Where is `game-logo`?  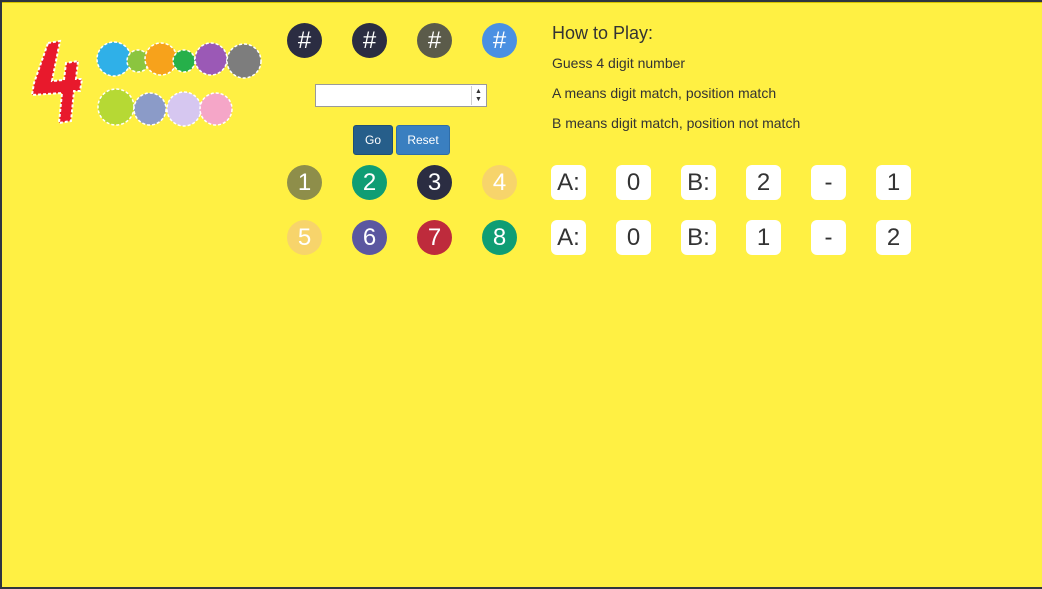
game-logo is located at coordinates (146, 83).